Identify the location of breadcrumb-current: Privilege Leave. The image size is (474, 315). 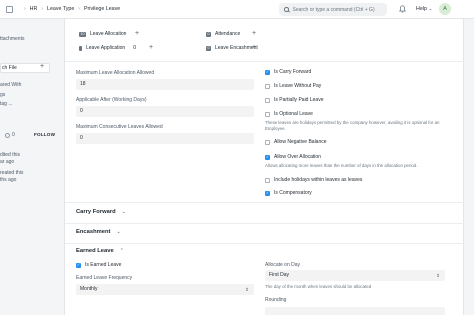
(102, 9).